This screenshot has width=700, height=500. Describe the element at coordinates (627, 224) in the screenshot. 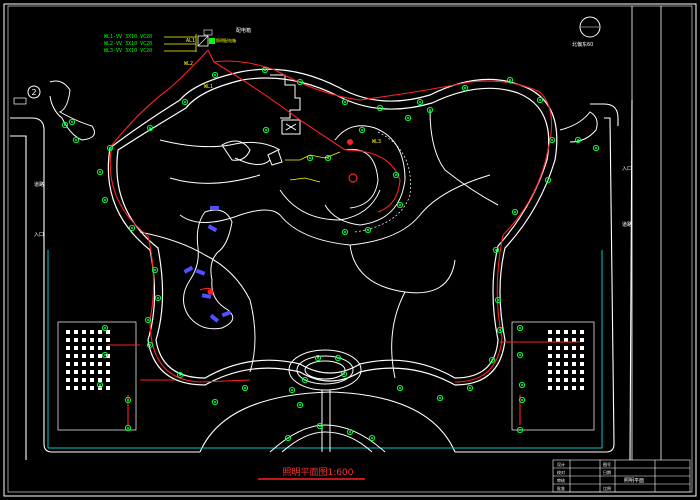

I see `right-road-label: 道路` at that location.